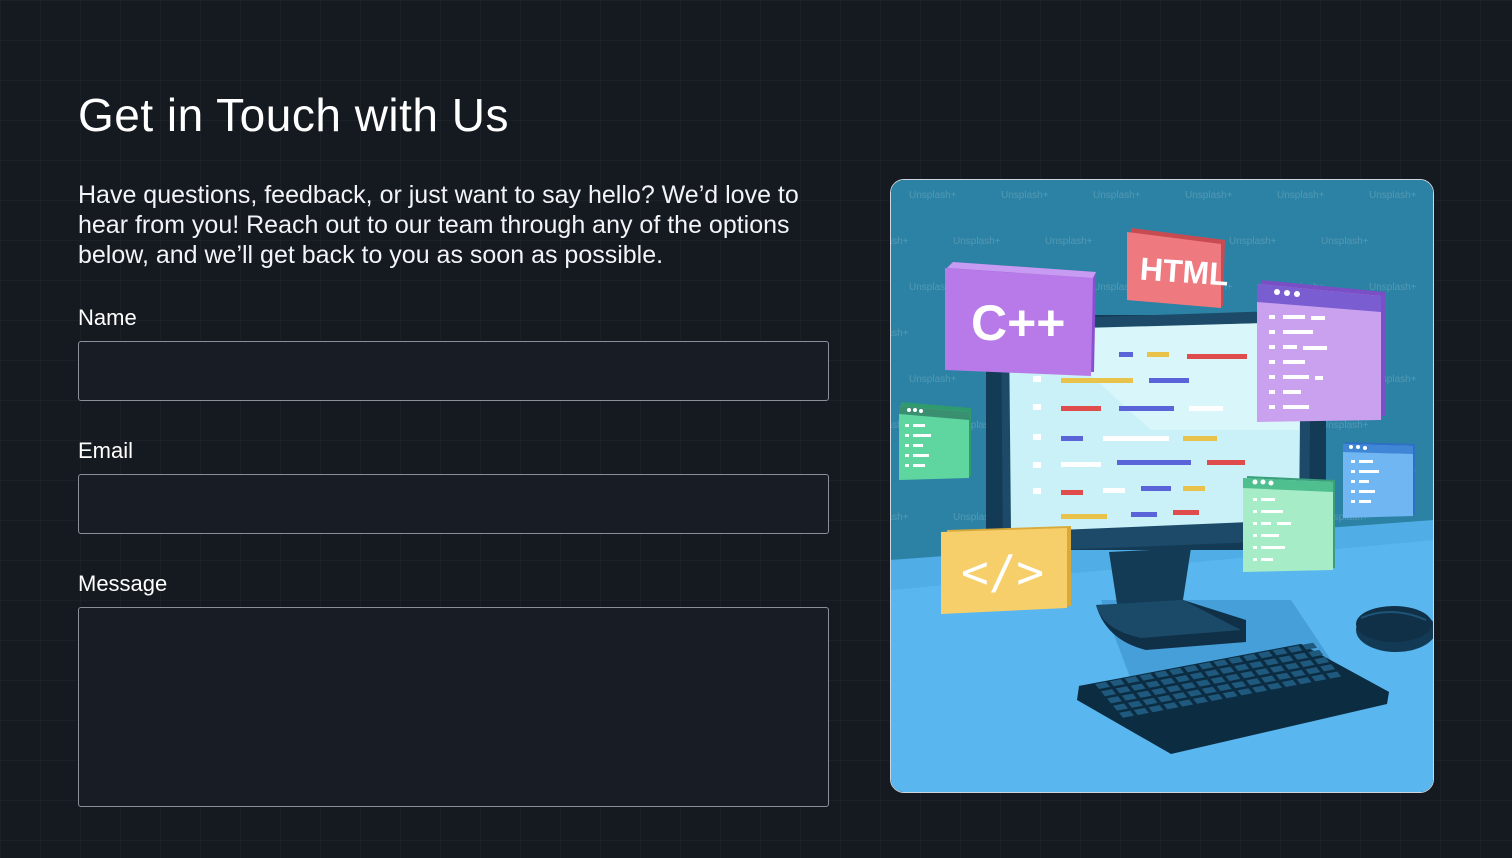 Image resolution: width=1512 pixels, height=858 pixels. I want to click on name-label: Name, so click(107, 317).